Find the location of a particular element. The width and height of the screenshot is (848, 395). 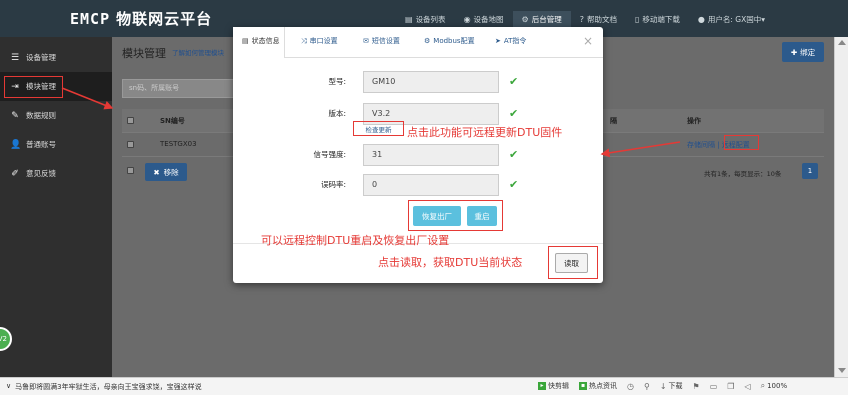

speaker-icon: ◁ is located at coordinates (747, 386).